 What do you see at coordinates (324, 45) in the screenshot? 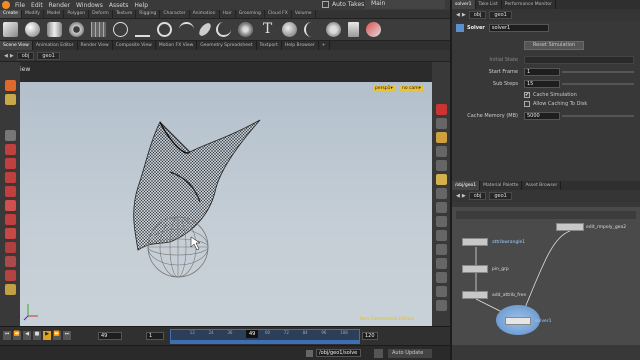
I see `add-tab-button: +` at bounding box center [324, 45].